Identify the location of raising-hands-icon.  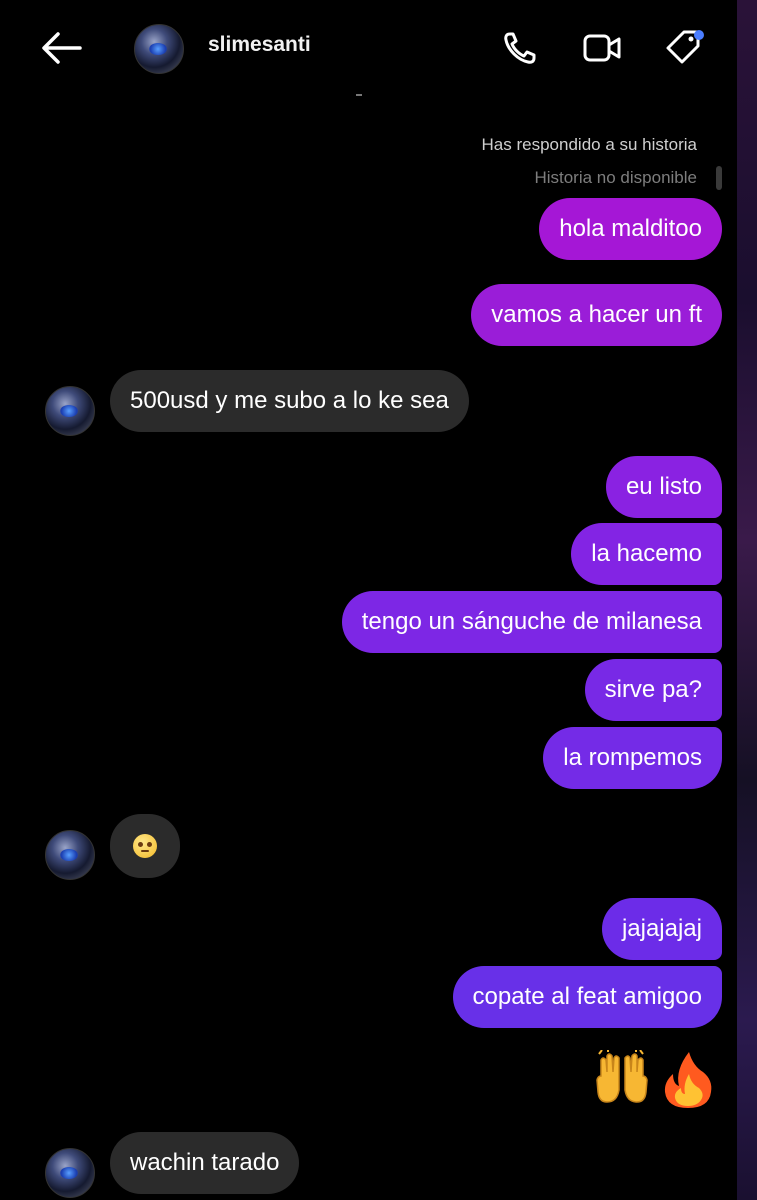
(622, 1079).